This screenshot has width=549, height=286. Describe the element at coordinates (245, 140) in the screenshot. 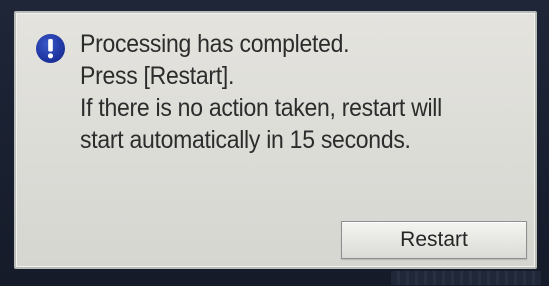

I see `message-line-4: start automatically in 15 seconds.` at that location.